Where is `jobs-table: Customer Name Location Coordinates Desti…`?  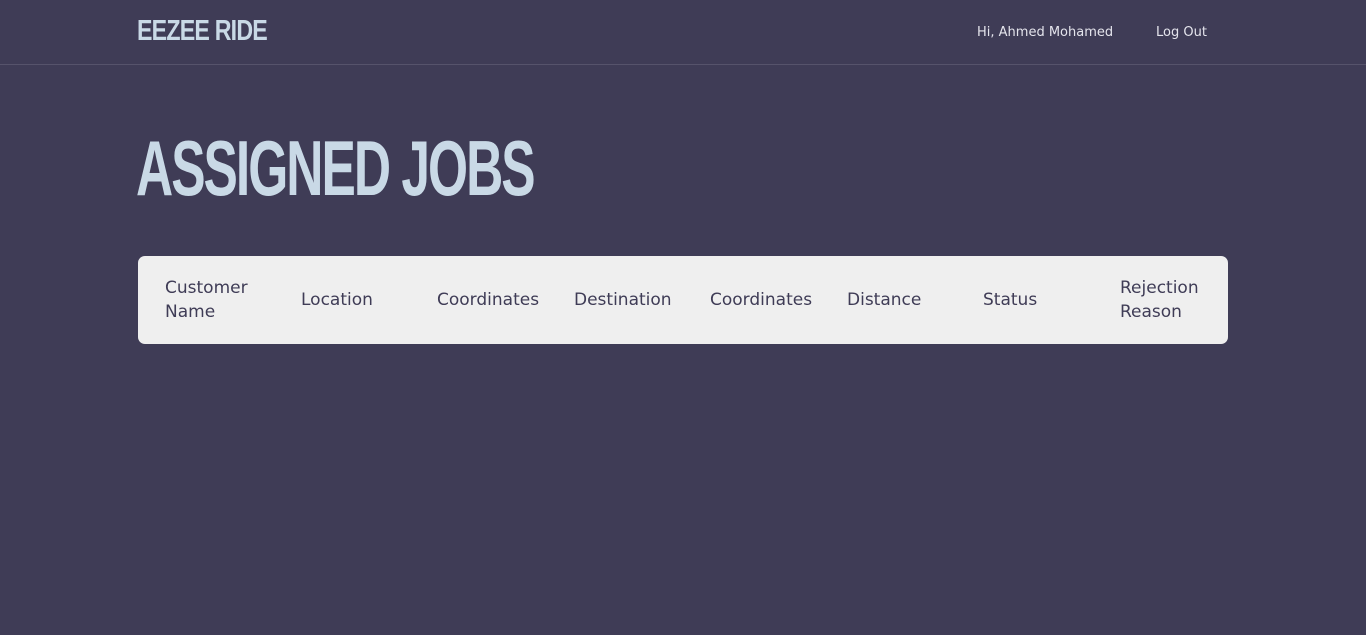 jobs-table: Customer Name Location Coordinates Desti… is located at coordinates (683, 300).